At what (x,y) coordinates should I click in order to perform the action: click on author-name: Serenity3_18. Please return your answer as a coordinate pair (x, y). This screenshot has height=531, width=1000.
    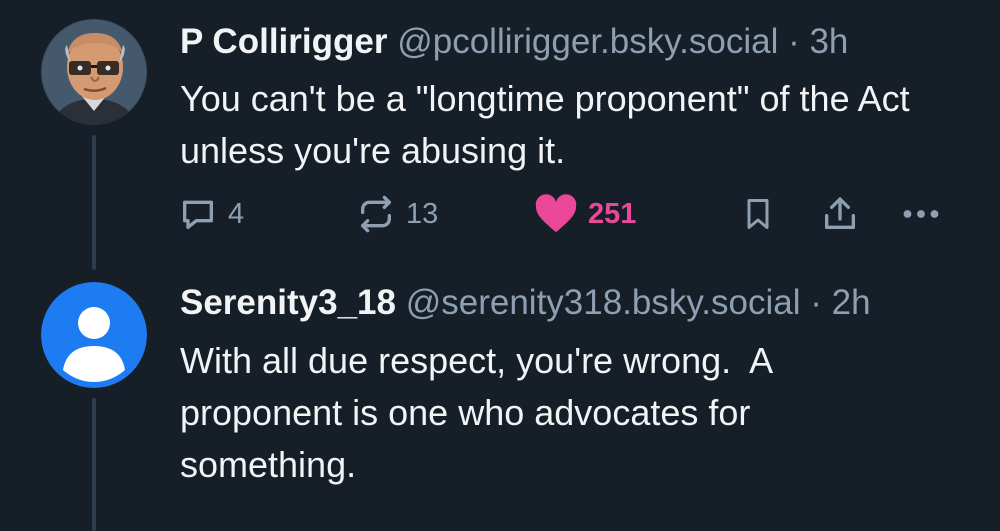
    Looking at the image, I should click on (288, 302).